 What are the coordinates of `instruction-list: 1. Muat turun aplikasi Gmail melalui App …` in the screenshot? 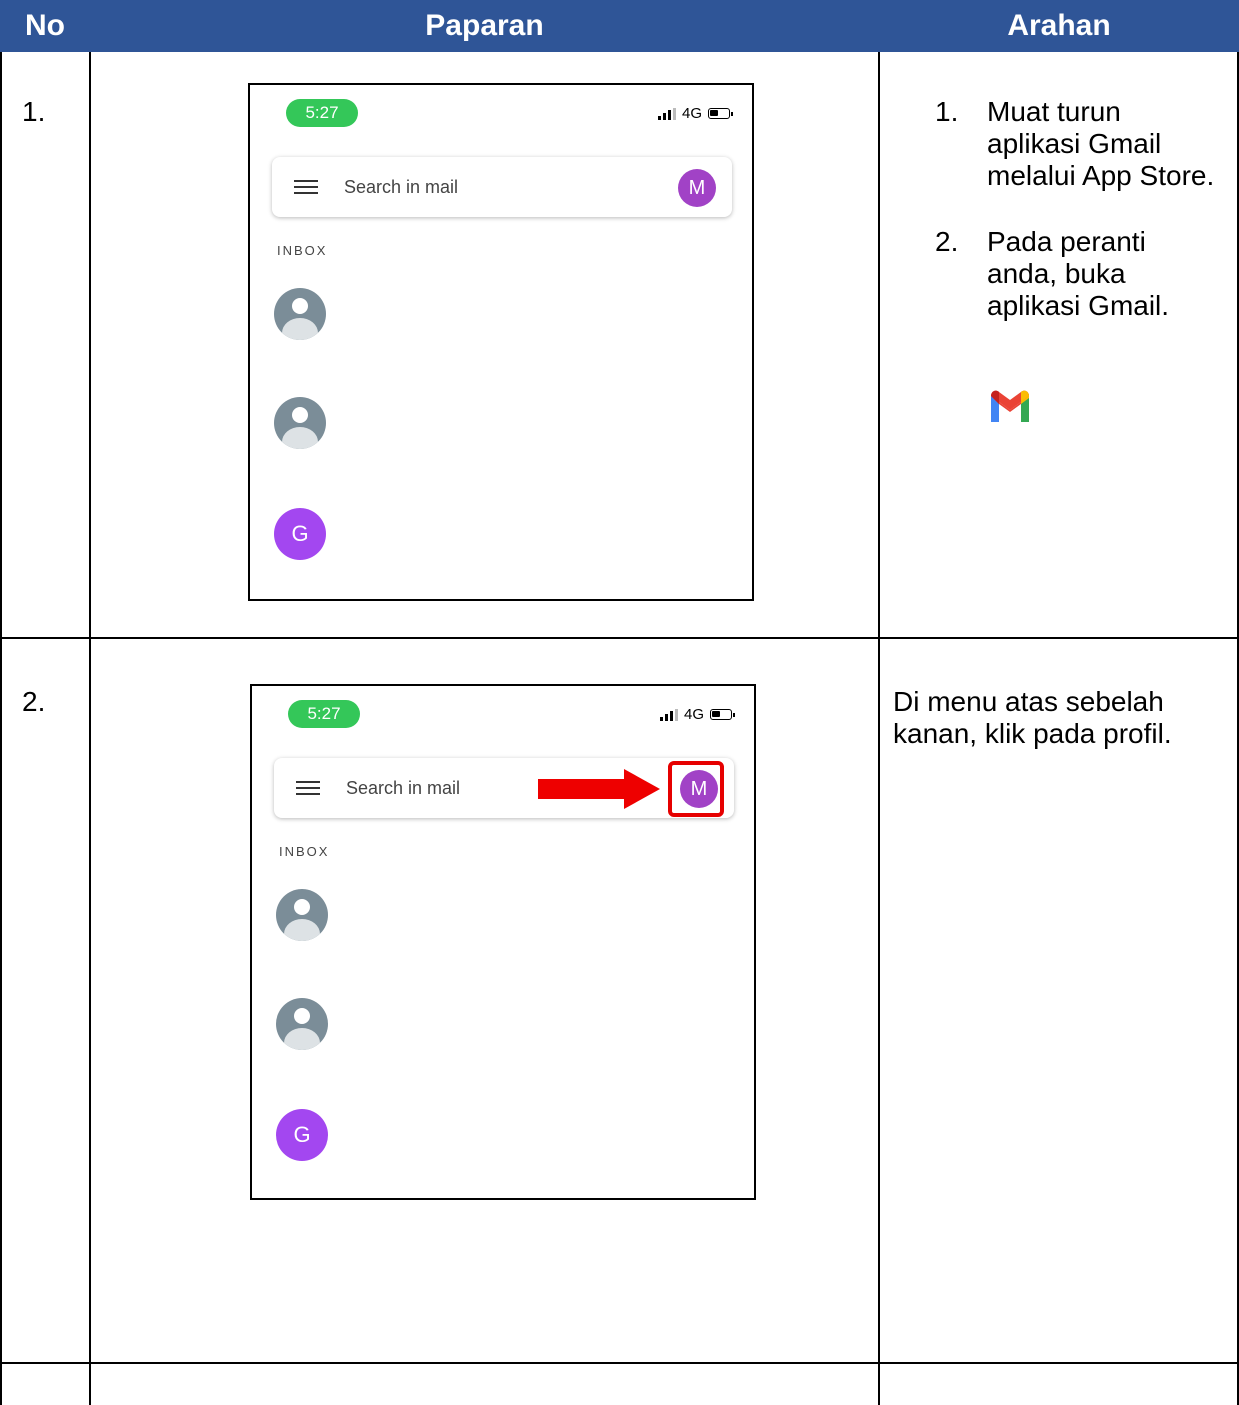 It's located at (1075, 226).